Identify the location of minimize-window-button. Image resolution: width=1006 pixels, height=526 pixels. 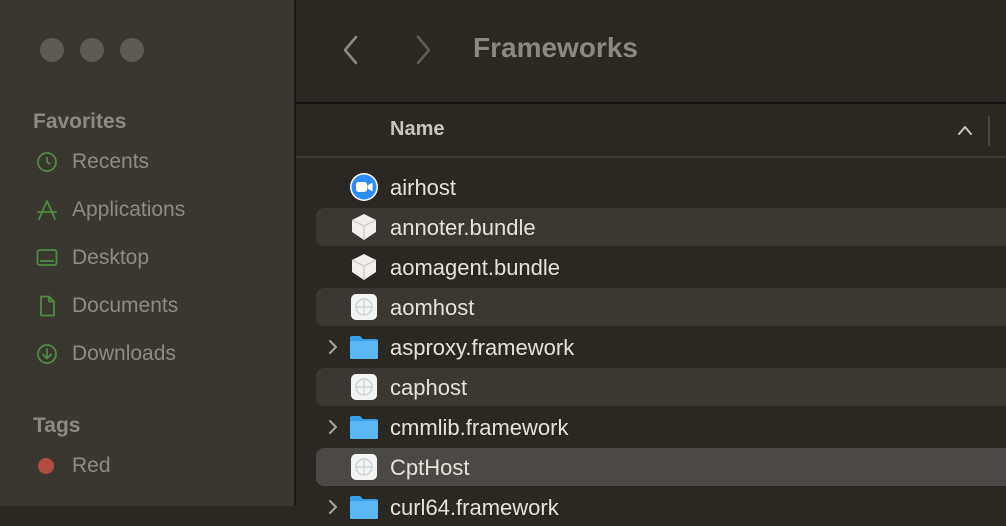
(92, 50).